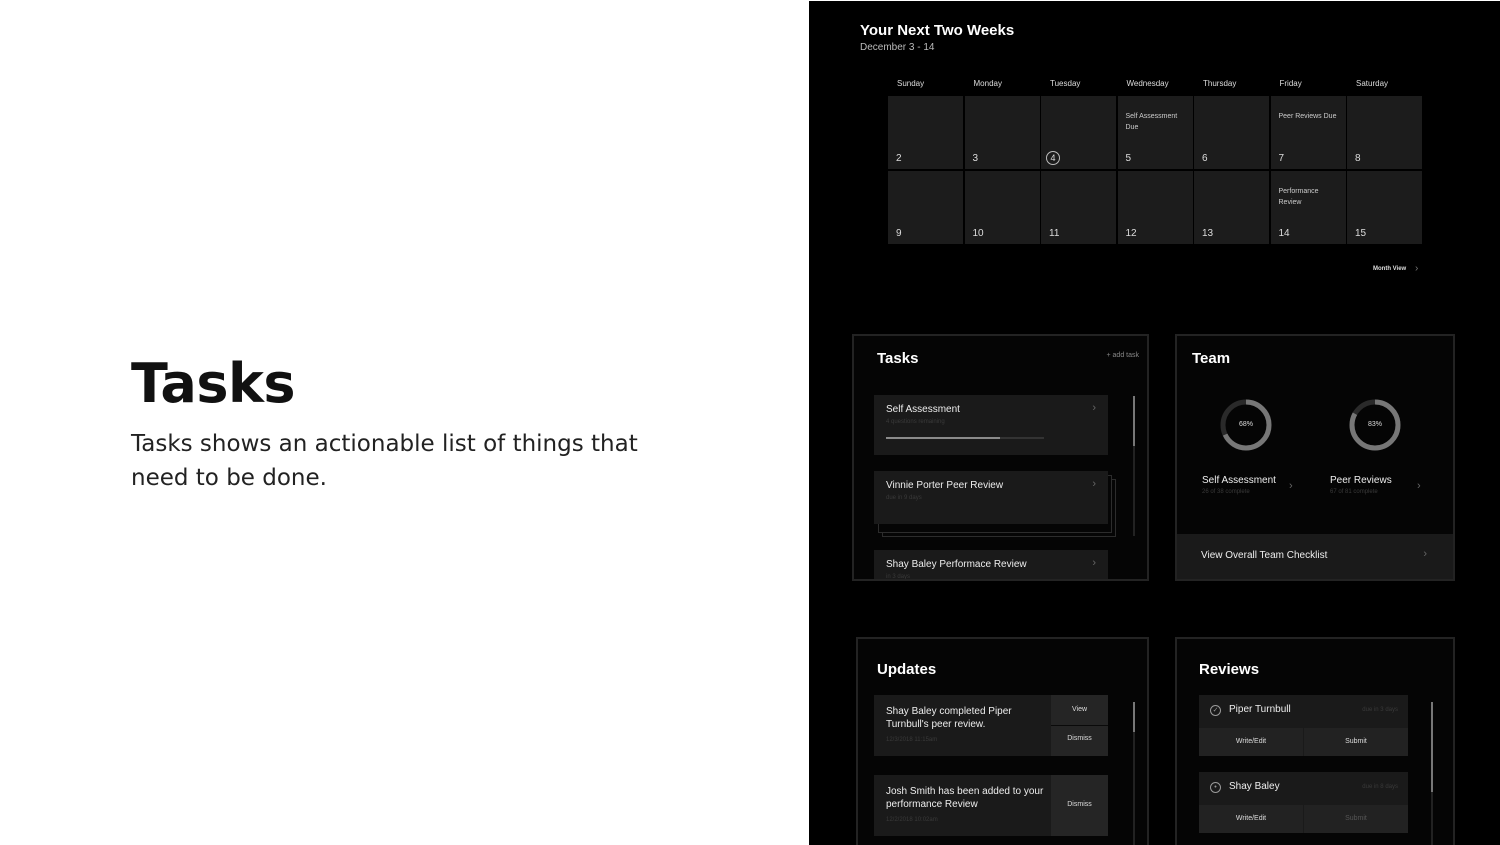  What do you see at coordinates (897, 47) in the screenshot?
I see `calendar-date-range: December 3 - 14` at bounding box center [897, 47].